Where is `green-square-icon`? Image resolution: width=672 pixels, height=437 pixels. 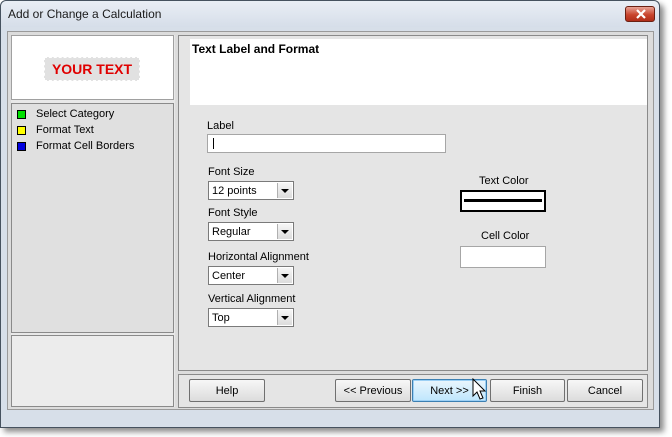 green-square-icon is located at coordinates (21, 114).